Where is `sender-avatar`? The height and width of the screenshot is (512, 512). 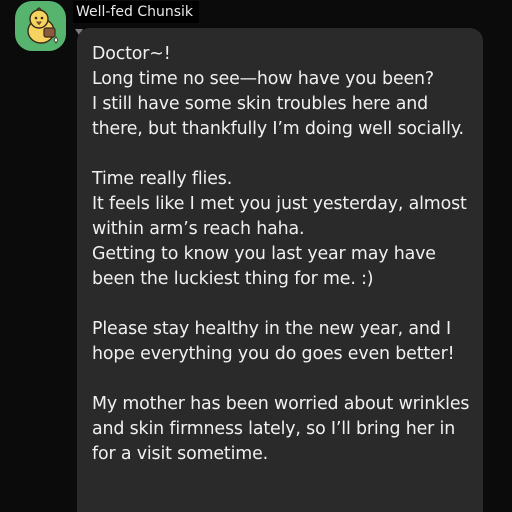 sender-avatar is located at coordinates (40, 26).